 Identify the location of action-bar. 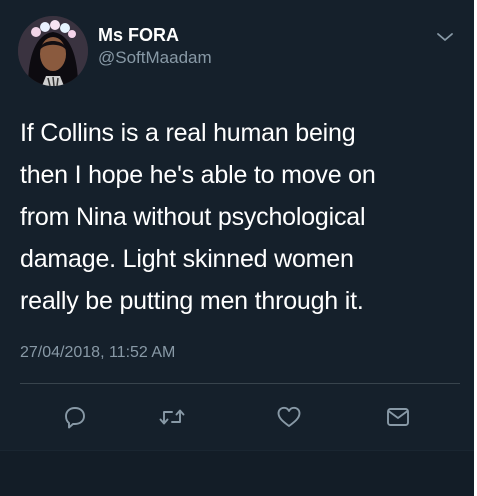
(237, 418).